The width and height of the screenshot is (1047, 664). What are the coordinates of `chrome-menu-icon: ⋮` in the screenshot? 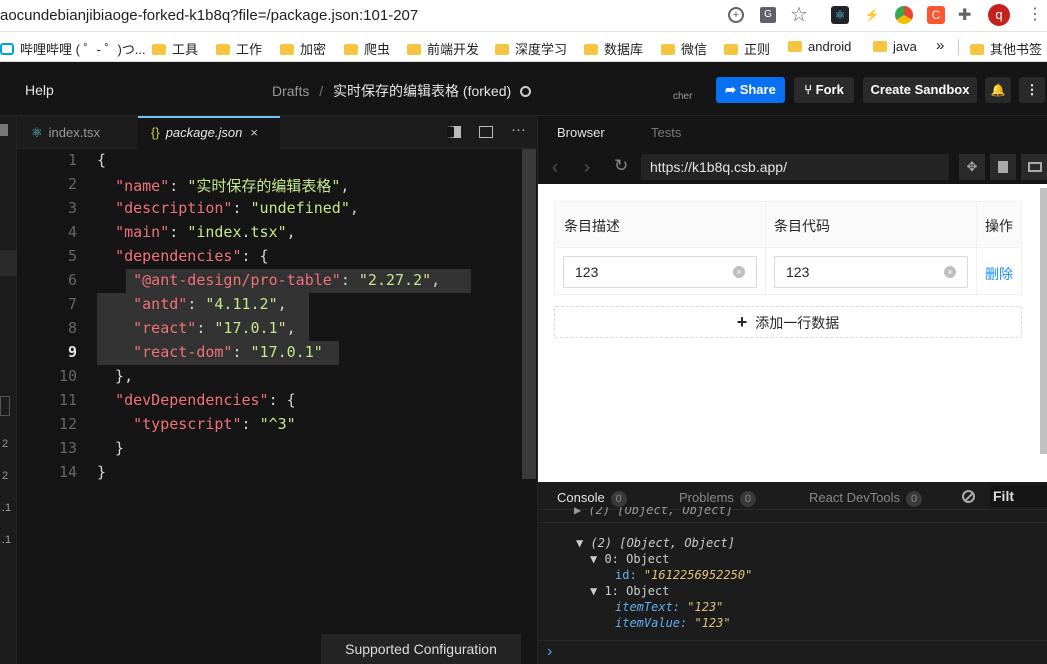 It's located at (1035, 14).